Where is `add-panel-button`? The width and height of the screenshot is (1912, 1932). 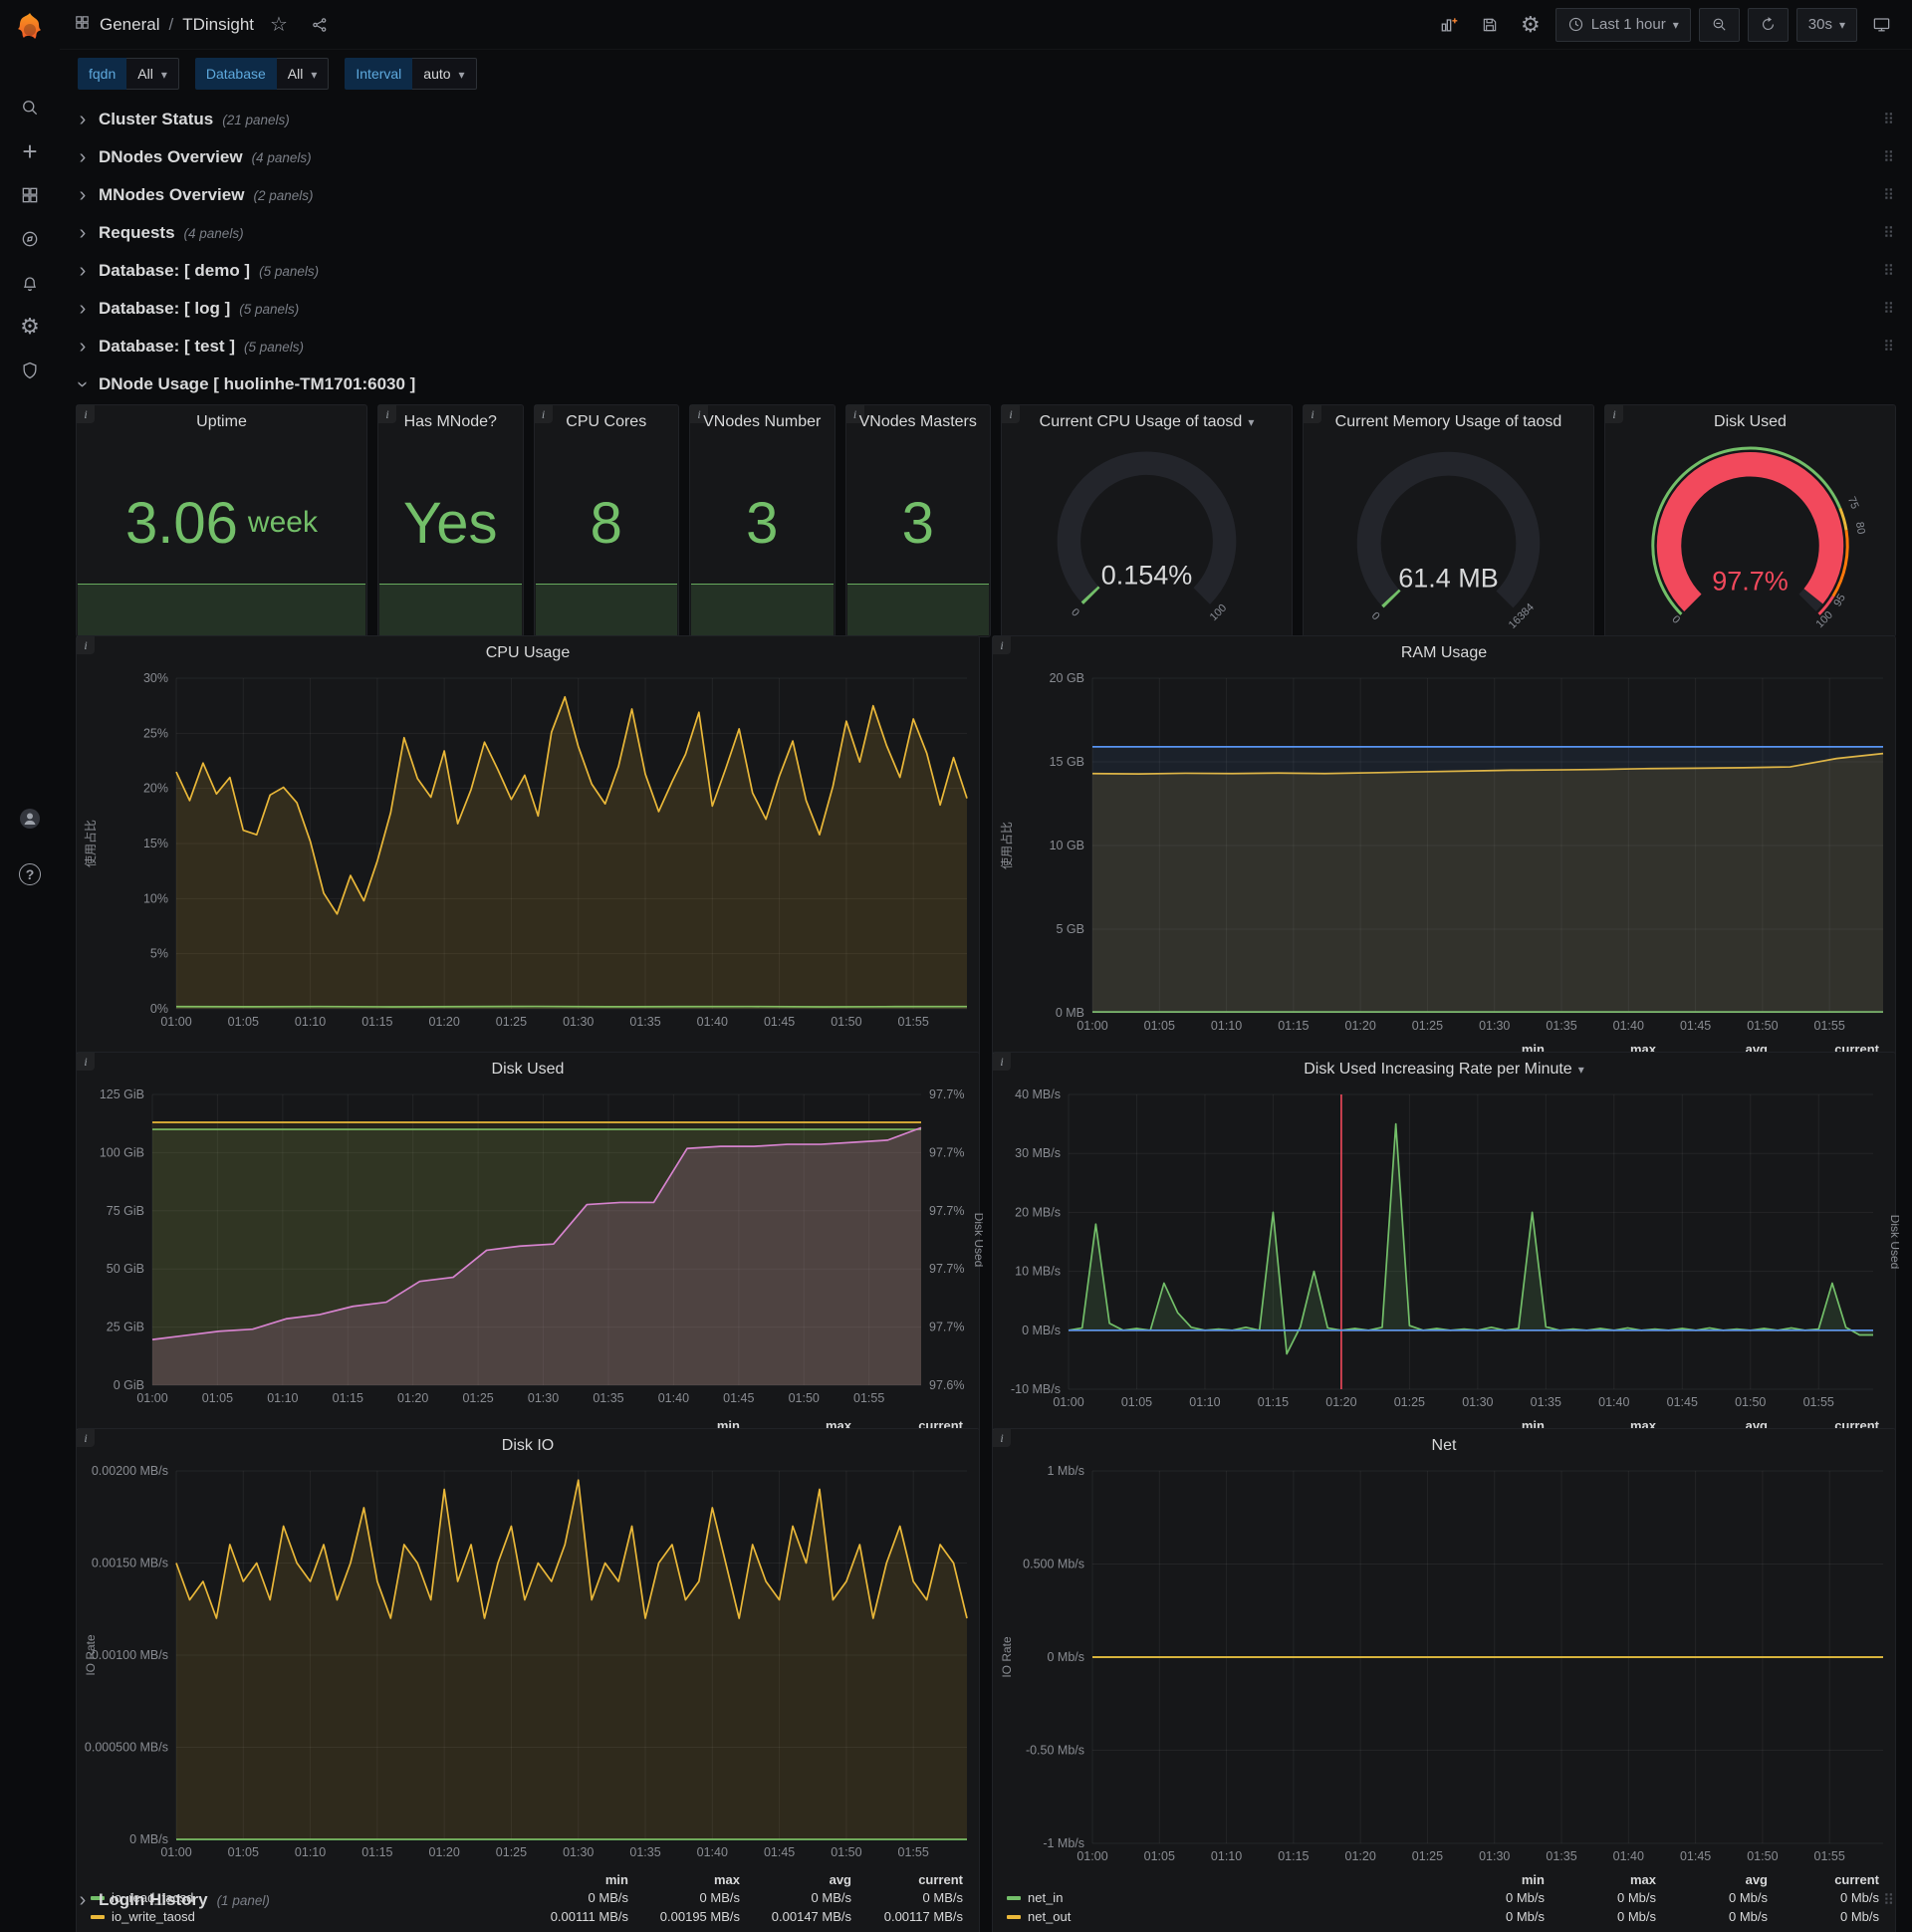 add-panel-button is located at coordinates (1449, 25).